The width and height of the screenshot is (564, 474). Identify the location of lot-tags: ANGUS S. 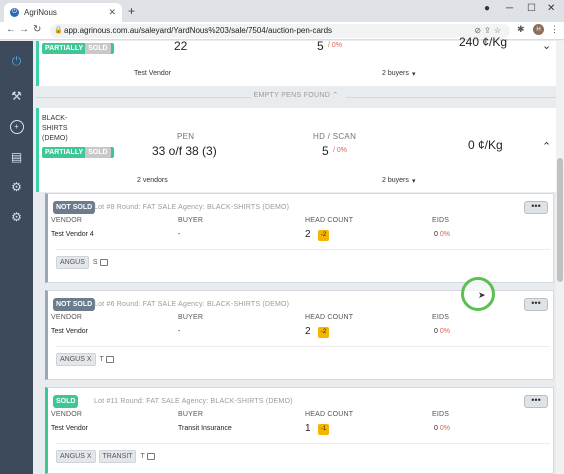
(82, 262).